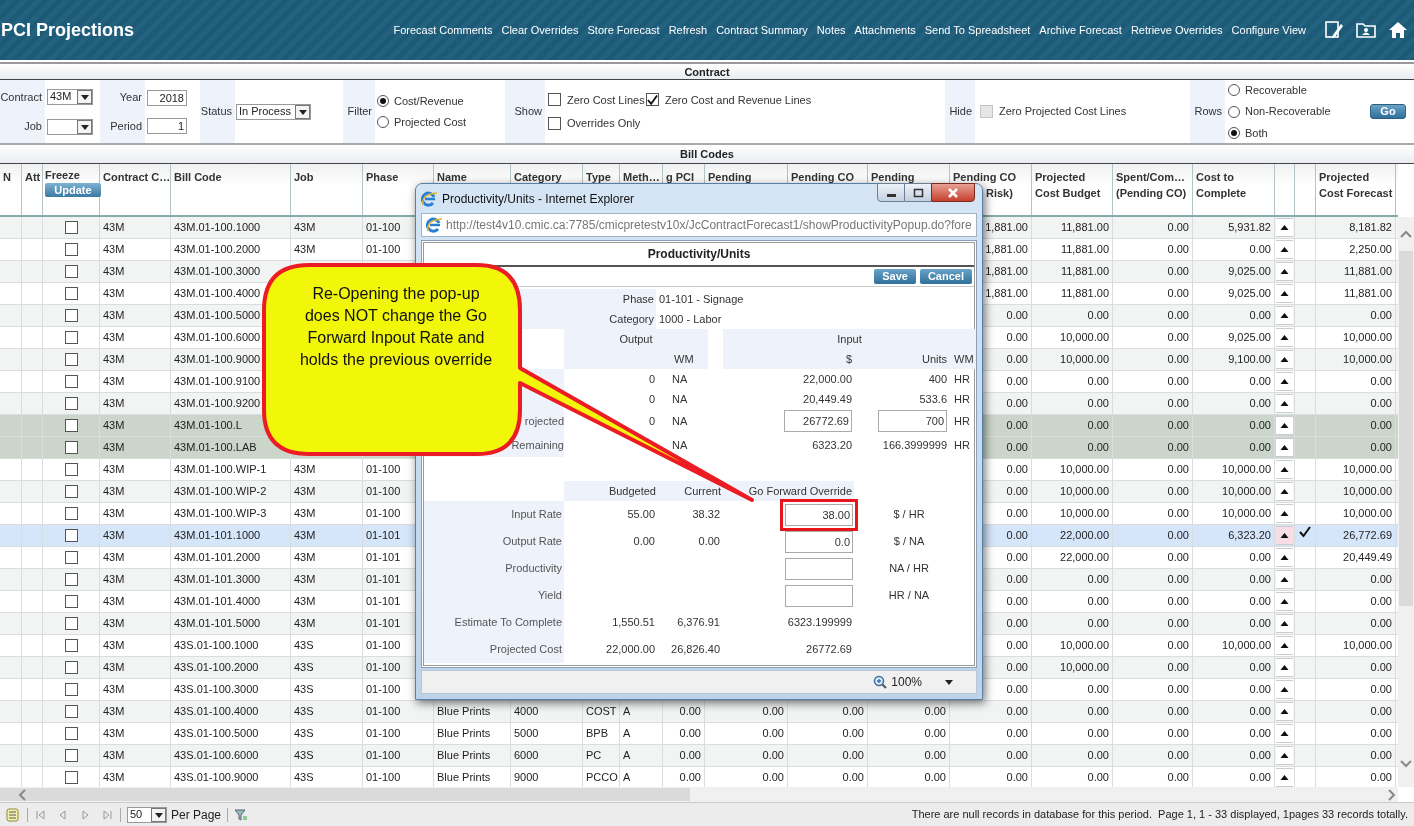  Describe the element at coordinates (895, 276) in the screenshot. I see `dialog-button: Save` at that location.